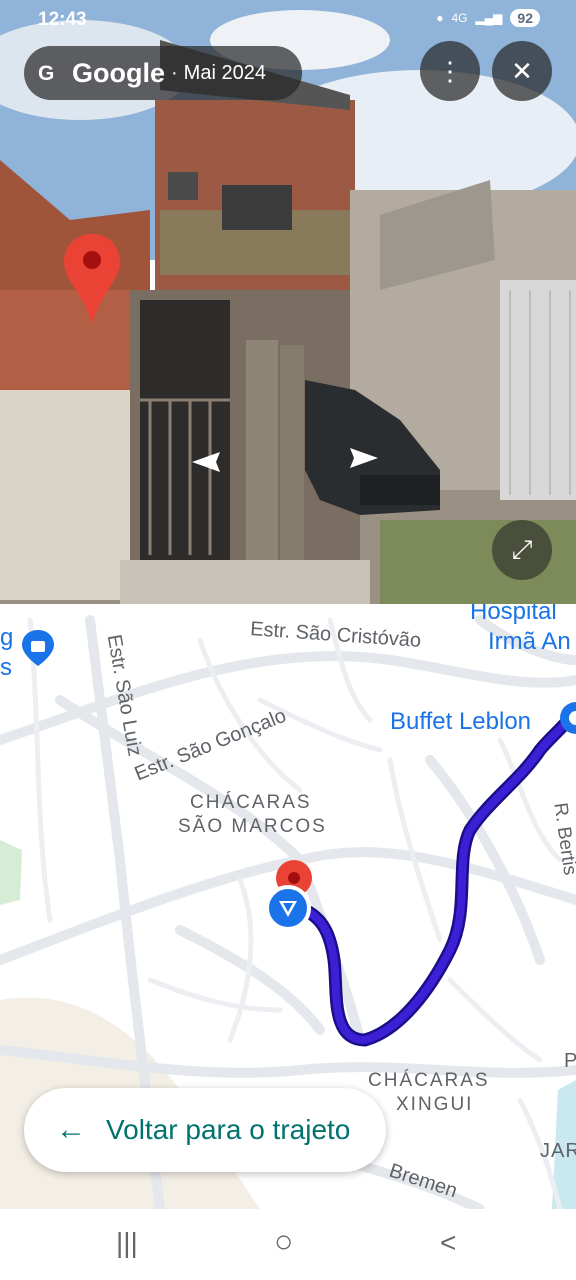 This screenshot has height=1280, width=576. Describe the element at coordinates (558, 1151) in the screenshot. I see `map-label-jar: JAR` at that location.